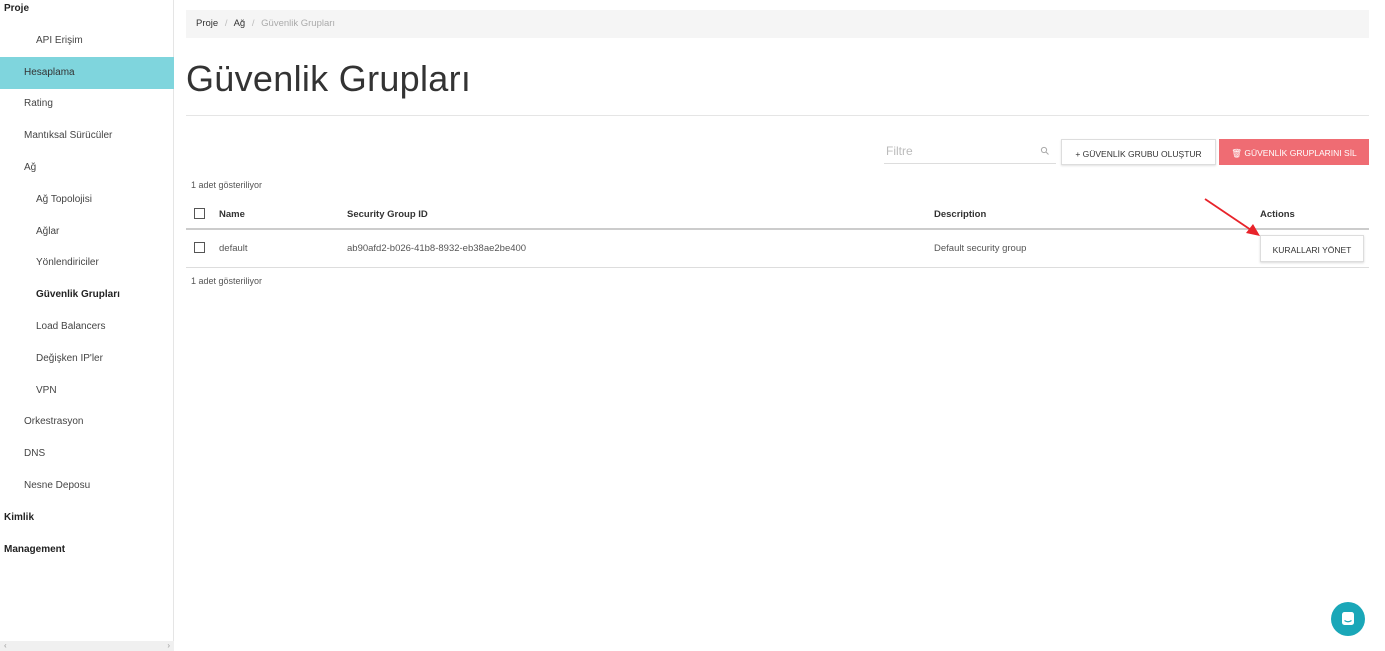 The image size is (1385, 651). Describe the element at coordinates (87, 200) in the screenshot. I see `sidebar-item-ağ-topolojisi: Ağ Topolojisi` at that location.